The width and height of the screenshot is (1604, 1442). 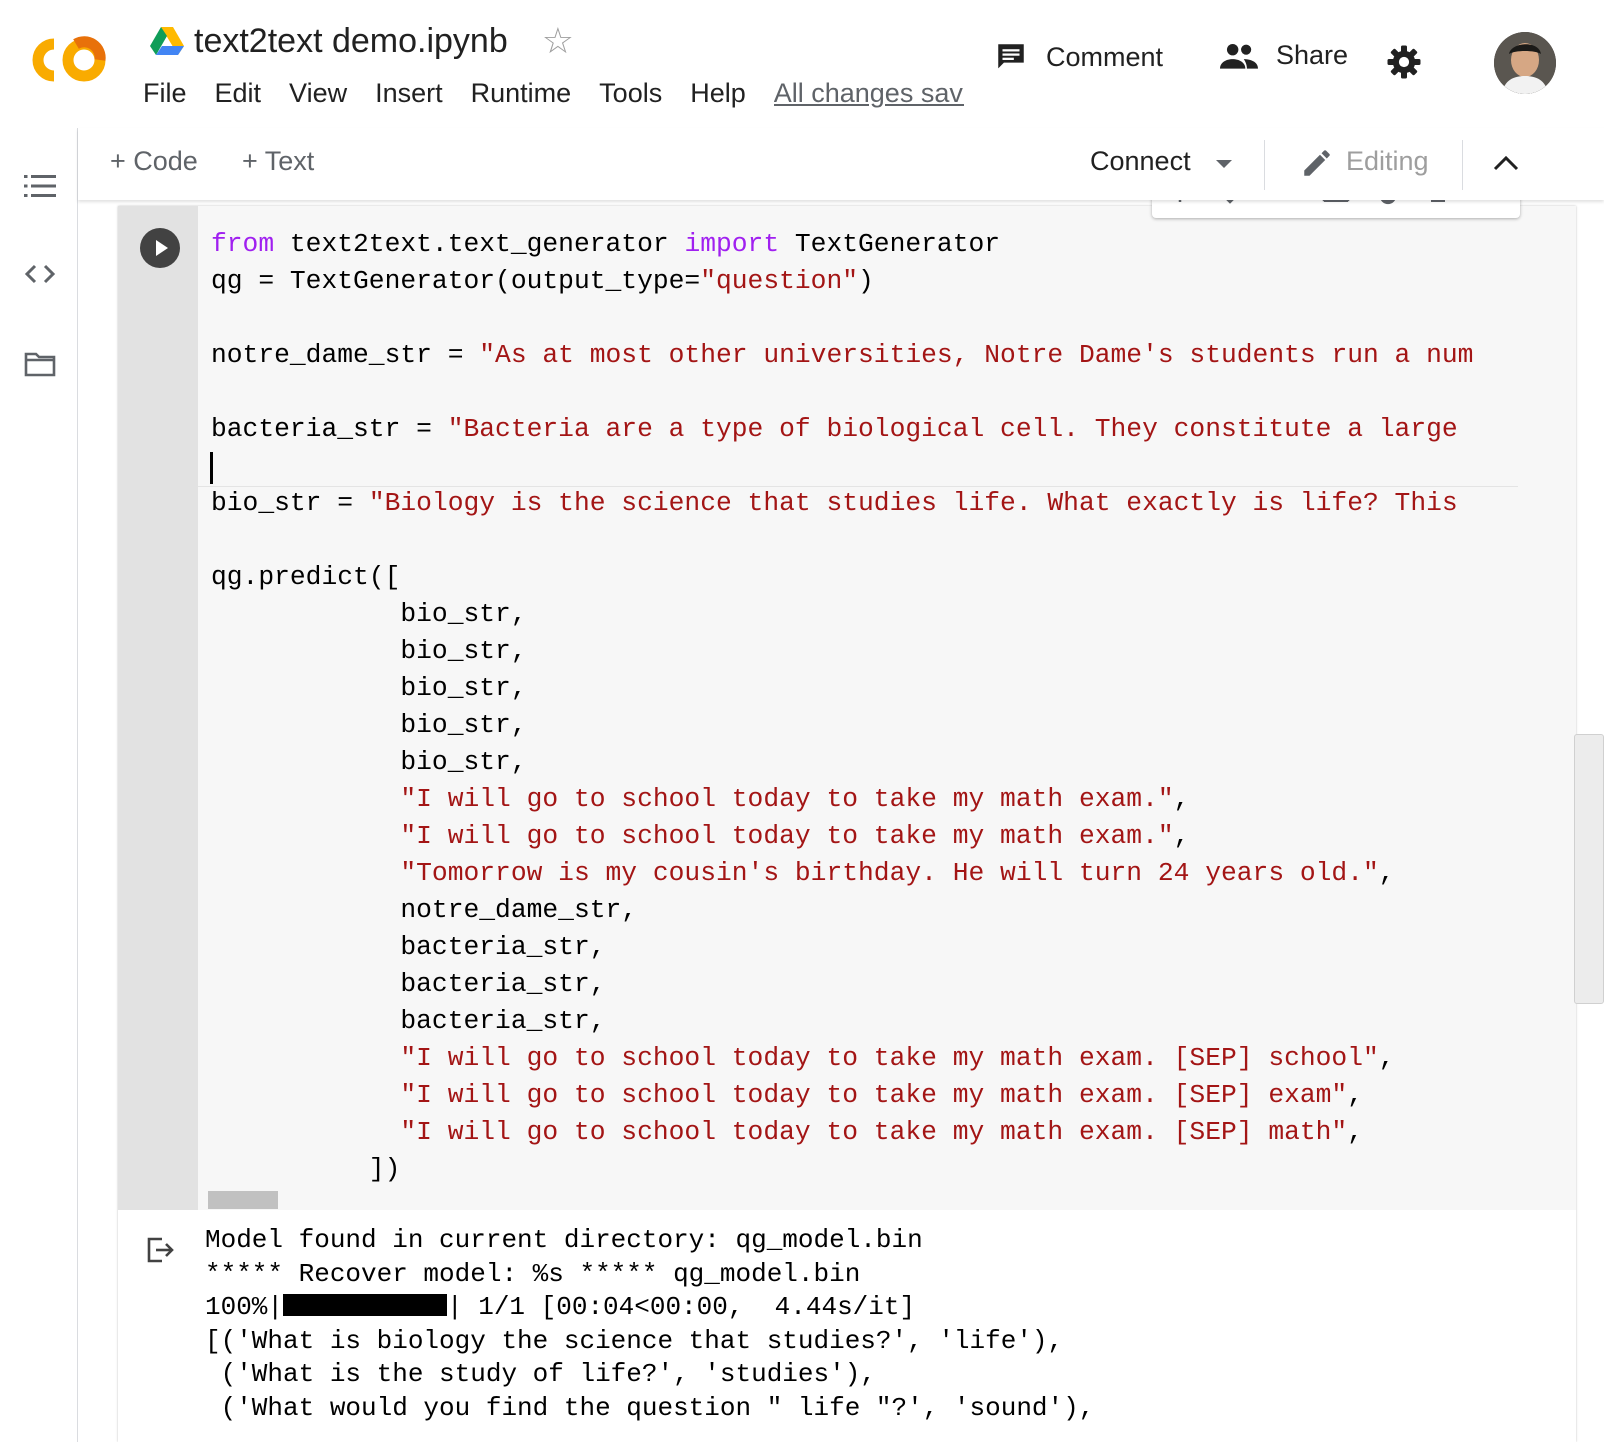 I want to click on notebook-toolbar: + Code + Text Connect Editing, so click(x=841, y=164).